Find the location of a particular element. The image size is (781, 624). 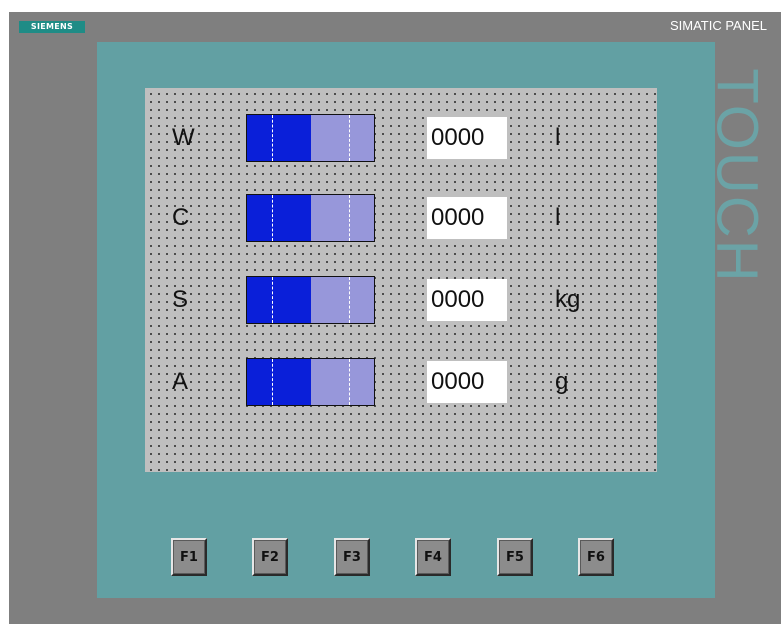

touch-label-text: TOUCH is located at coordinates (737, 176).